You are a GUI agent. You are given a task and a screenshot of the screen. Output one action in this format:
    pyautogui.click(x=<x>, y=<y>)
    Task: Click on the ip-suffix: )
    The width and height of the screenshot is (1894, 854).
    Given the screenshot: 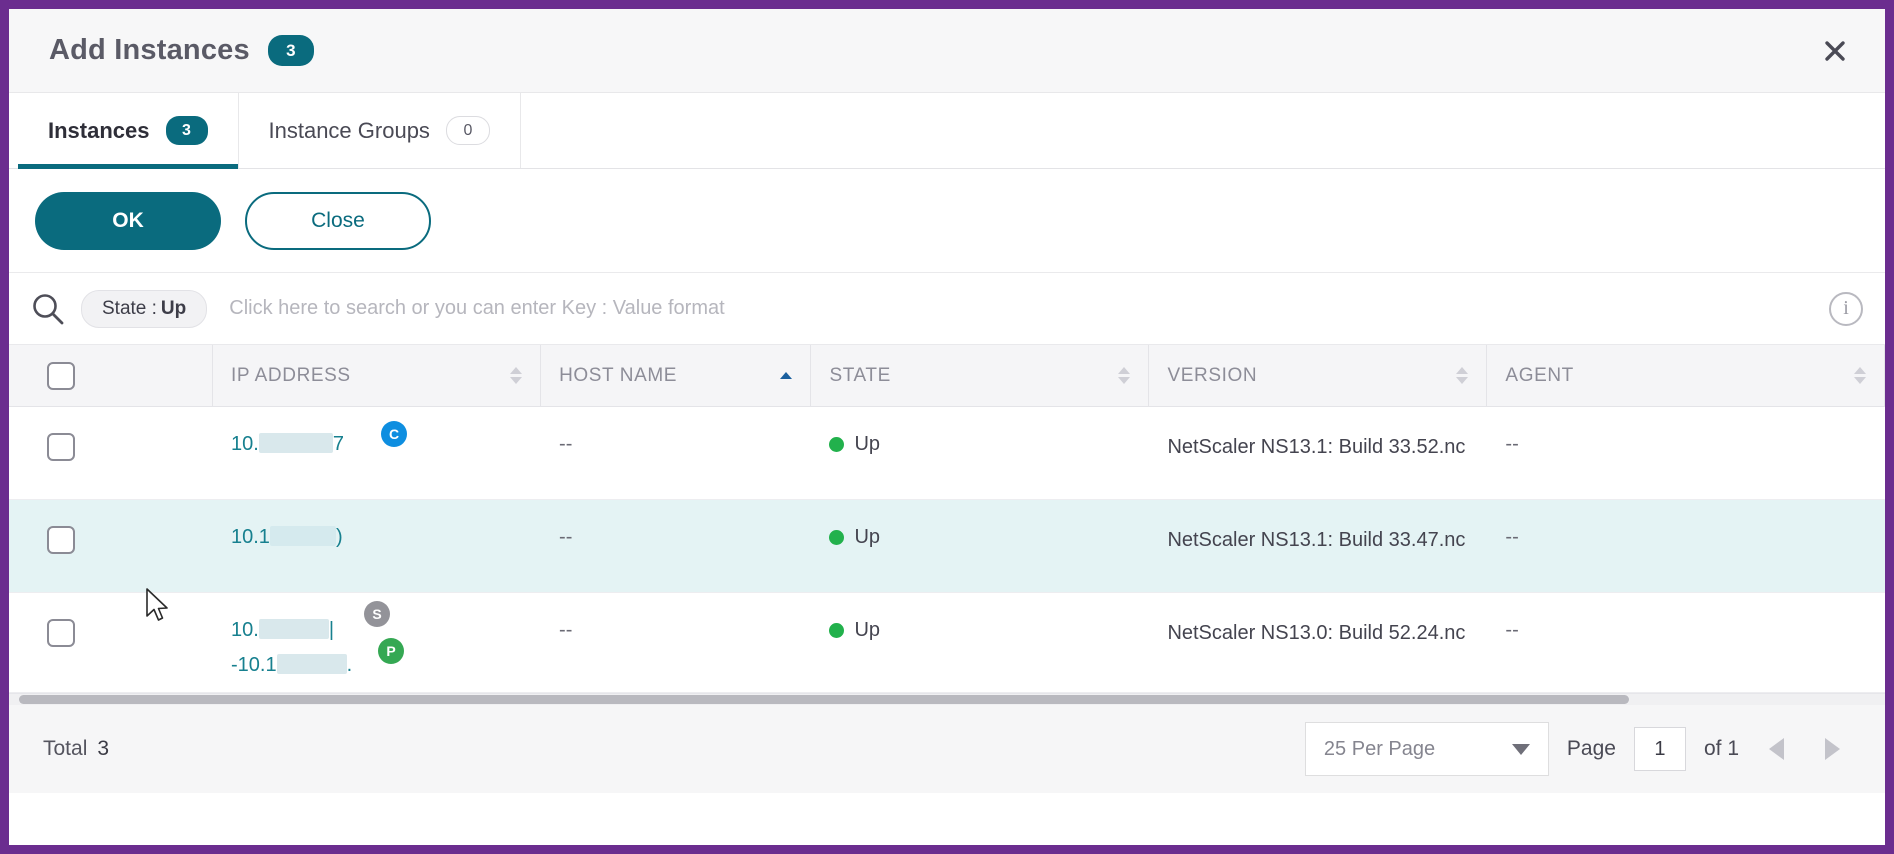 What is the action you would take?
    pyautogui.click(x=339, y=537)
    